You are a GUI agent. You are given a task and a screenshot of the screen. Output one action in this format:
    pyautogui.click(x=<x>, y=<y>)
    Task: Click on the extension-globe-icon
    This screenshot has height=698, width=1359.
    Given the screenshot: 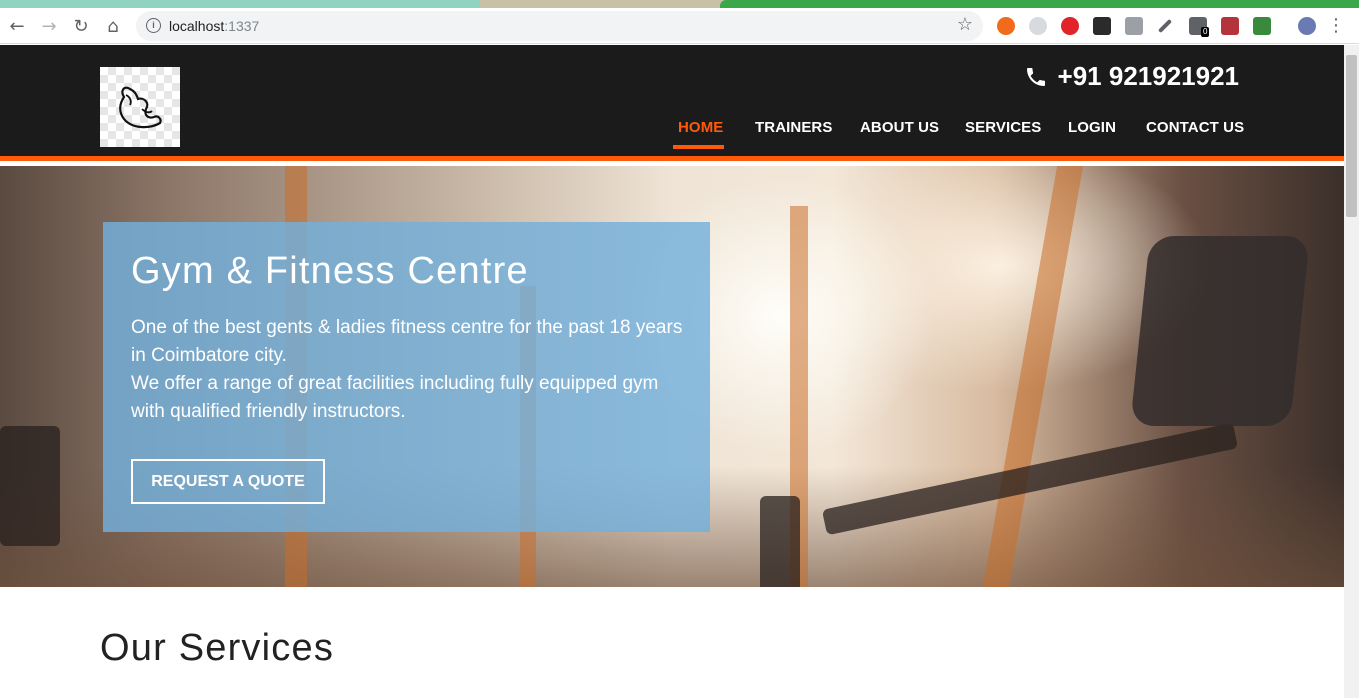 What is the action you would take?
    pyautogui.click(x=1038, y=26)
    